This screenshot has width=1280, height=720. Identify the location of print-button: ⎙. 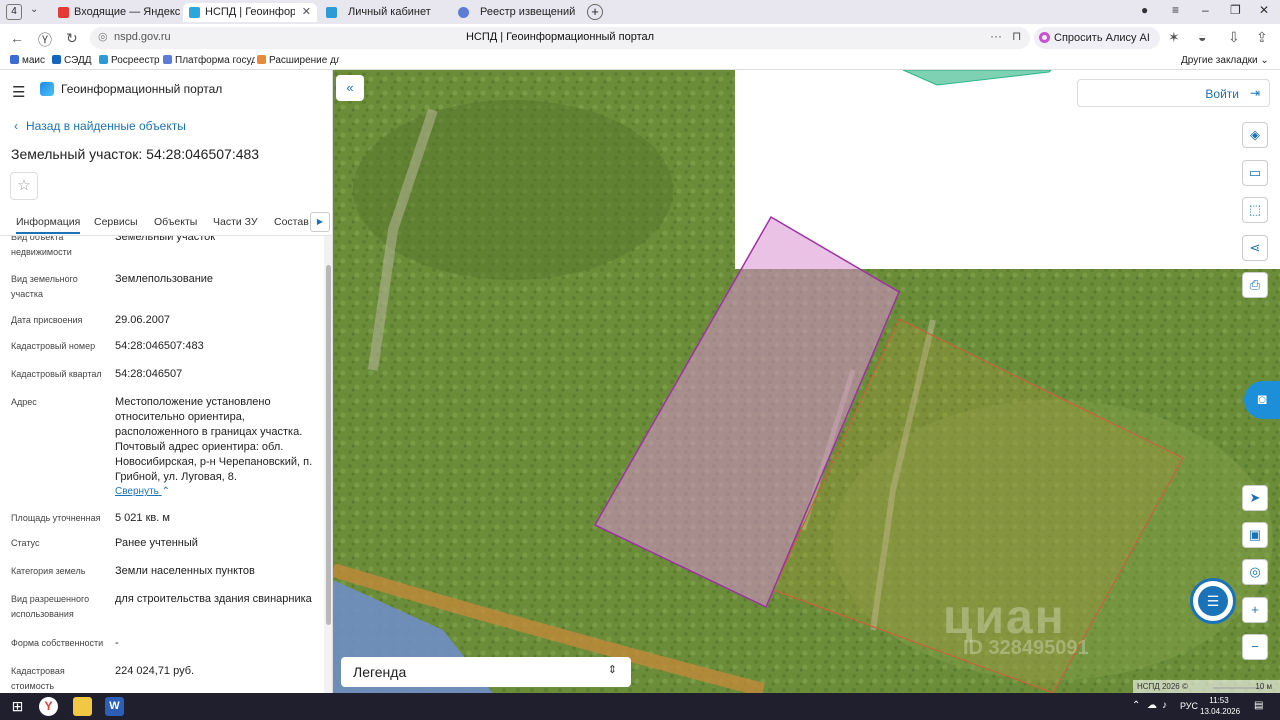
(1255, 285).